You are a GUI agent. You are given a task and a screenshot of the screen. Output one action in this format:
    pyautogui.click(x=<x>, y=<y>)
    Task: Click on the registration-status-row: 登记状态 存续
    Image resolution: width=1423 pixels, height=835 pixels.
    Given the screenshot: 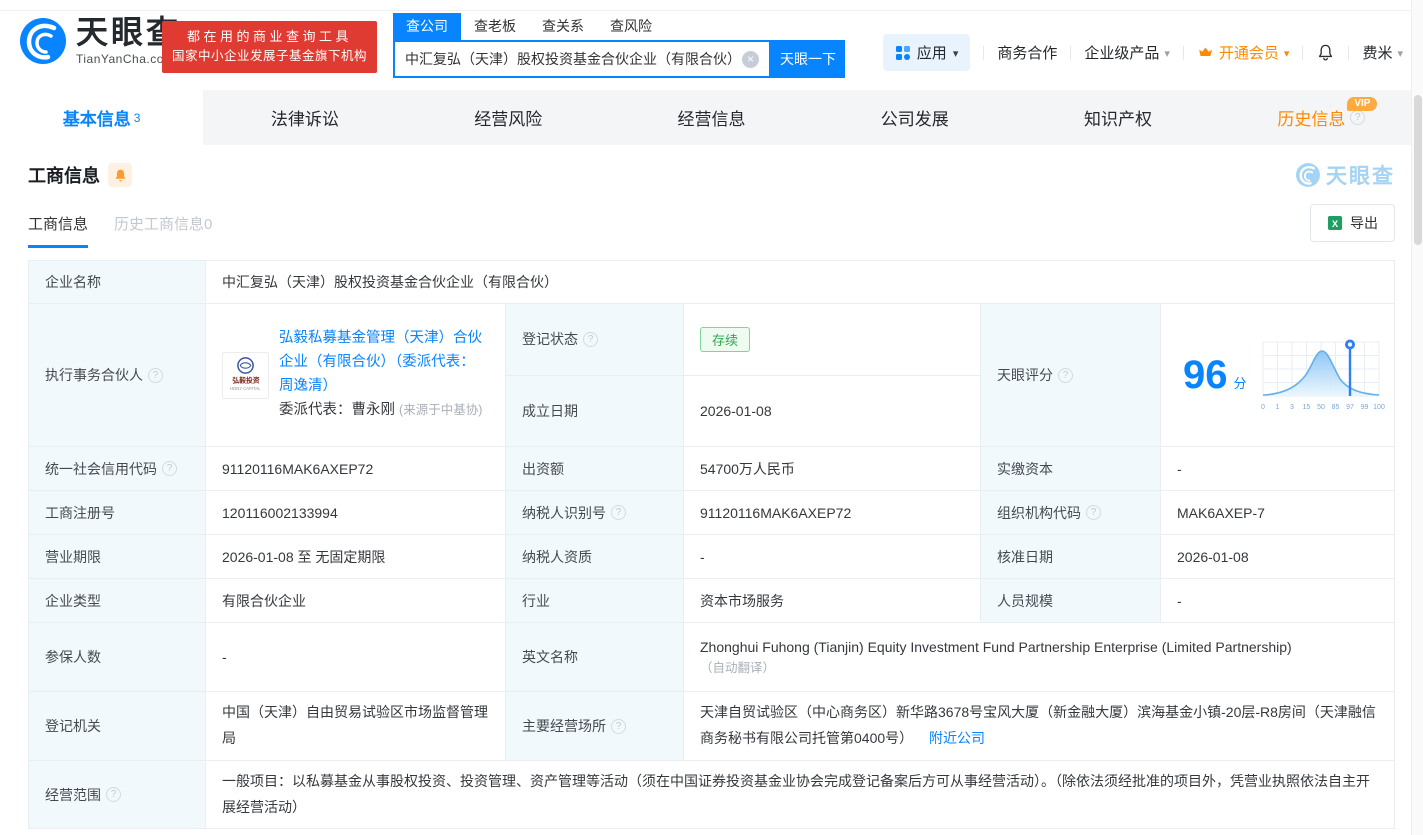 What is the action you would take?
    pyautogui.click(x=743, y=340)
    